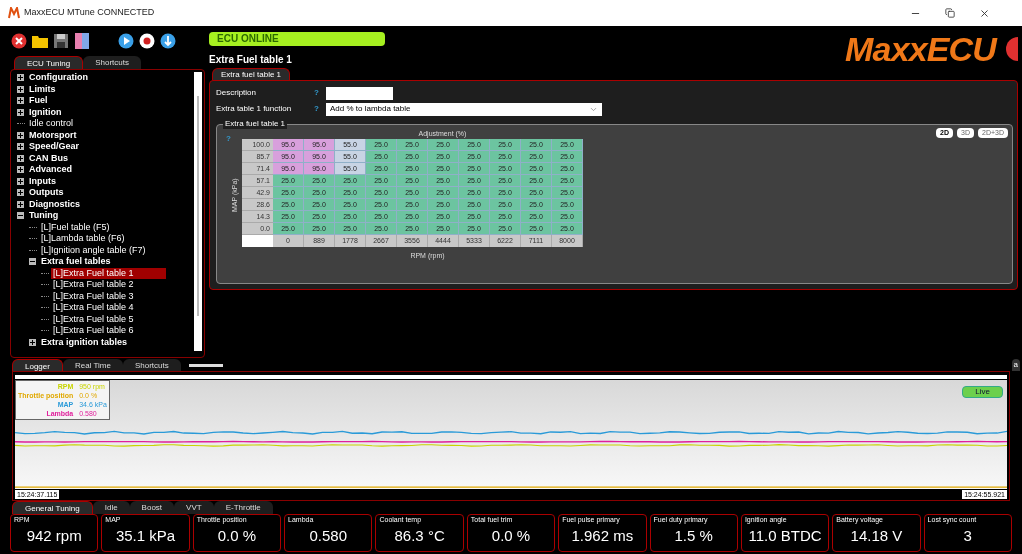 The height and width of the screenshot is (554, 1022). Describe the element at coordinates (251, 60) in the screenshot. I see `page-title: Extra Fuel table 1` at that location.